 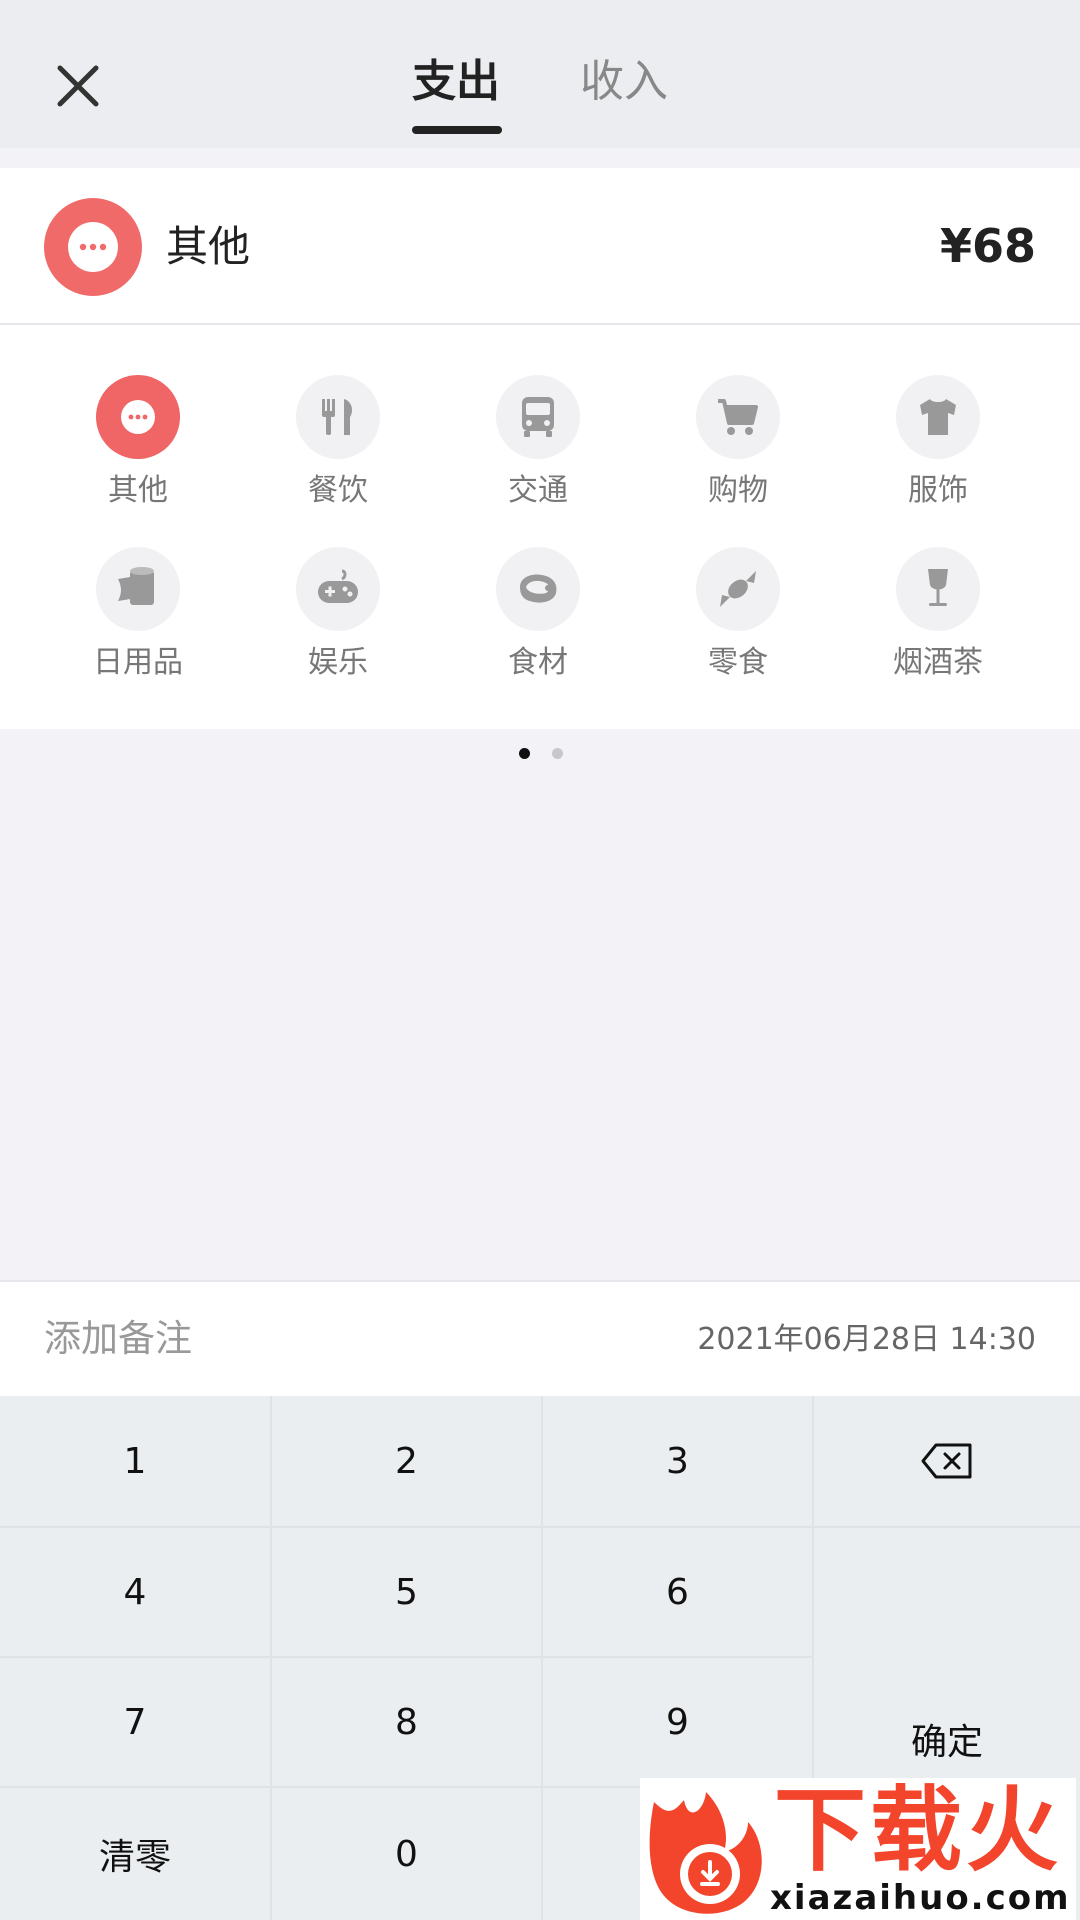 I want to click on category-label: 购物, so click(x=738, y=490).